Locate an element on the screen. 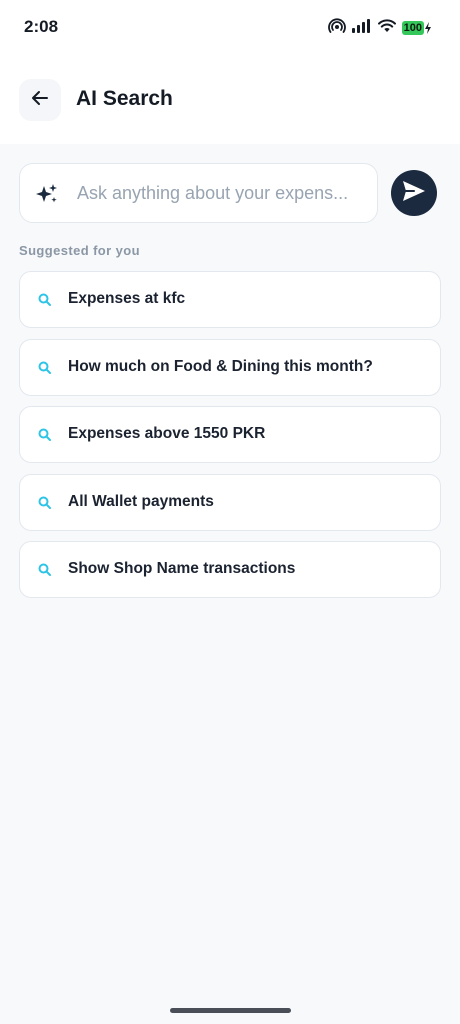 The width and height of the screenshot is (460, 1024). arrow-left-icon is located at coordinates (40, 100).